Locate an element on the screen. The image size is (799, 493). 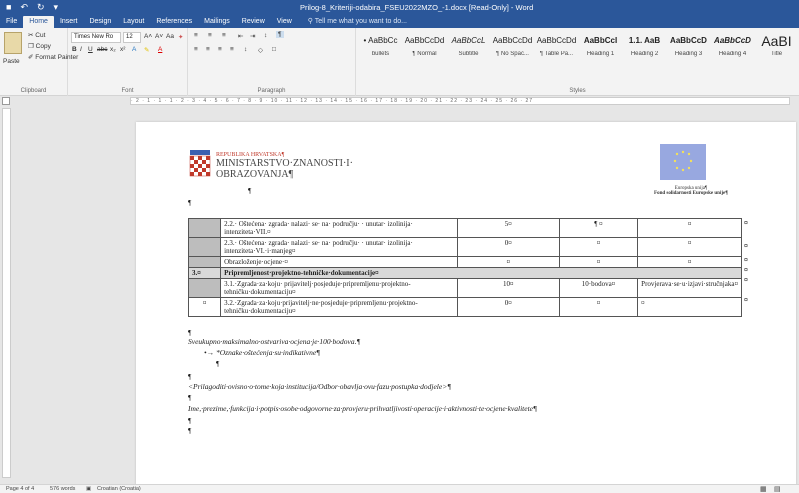
tab-selector is located at coordinates (6, 101).